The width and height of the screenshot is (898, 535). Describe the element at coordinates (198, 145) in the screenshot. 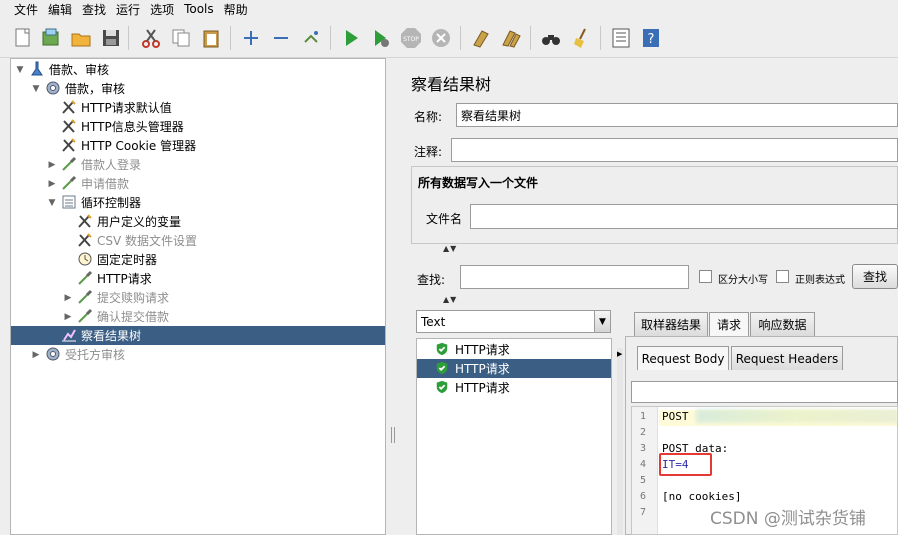

I see `tree-node: HTTP Cookie 管理器` at that location.